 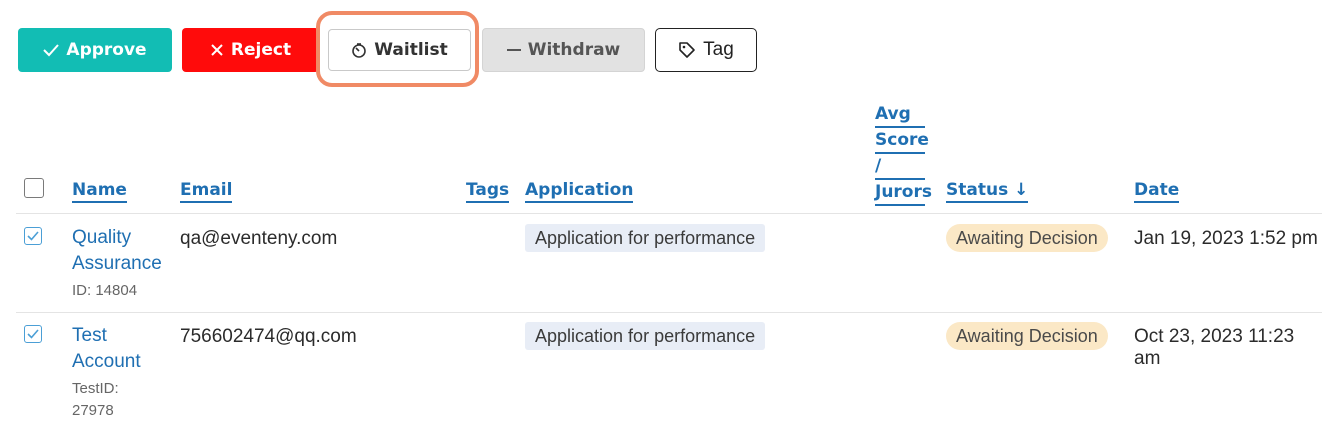 I want to click on column-header-avg-score-jurors: Avg Score / Jurors, so click(x=903, y=155).